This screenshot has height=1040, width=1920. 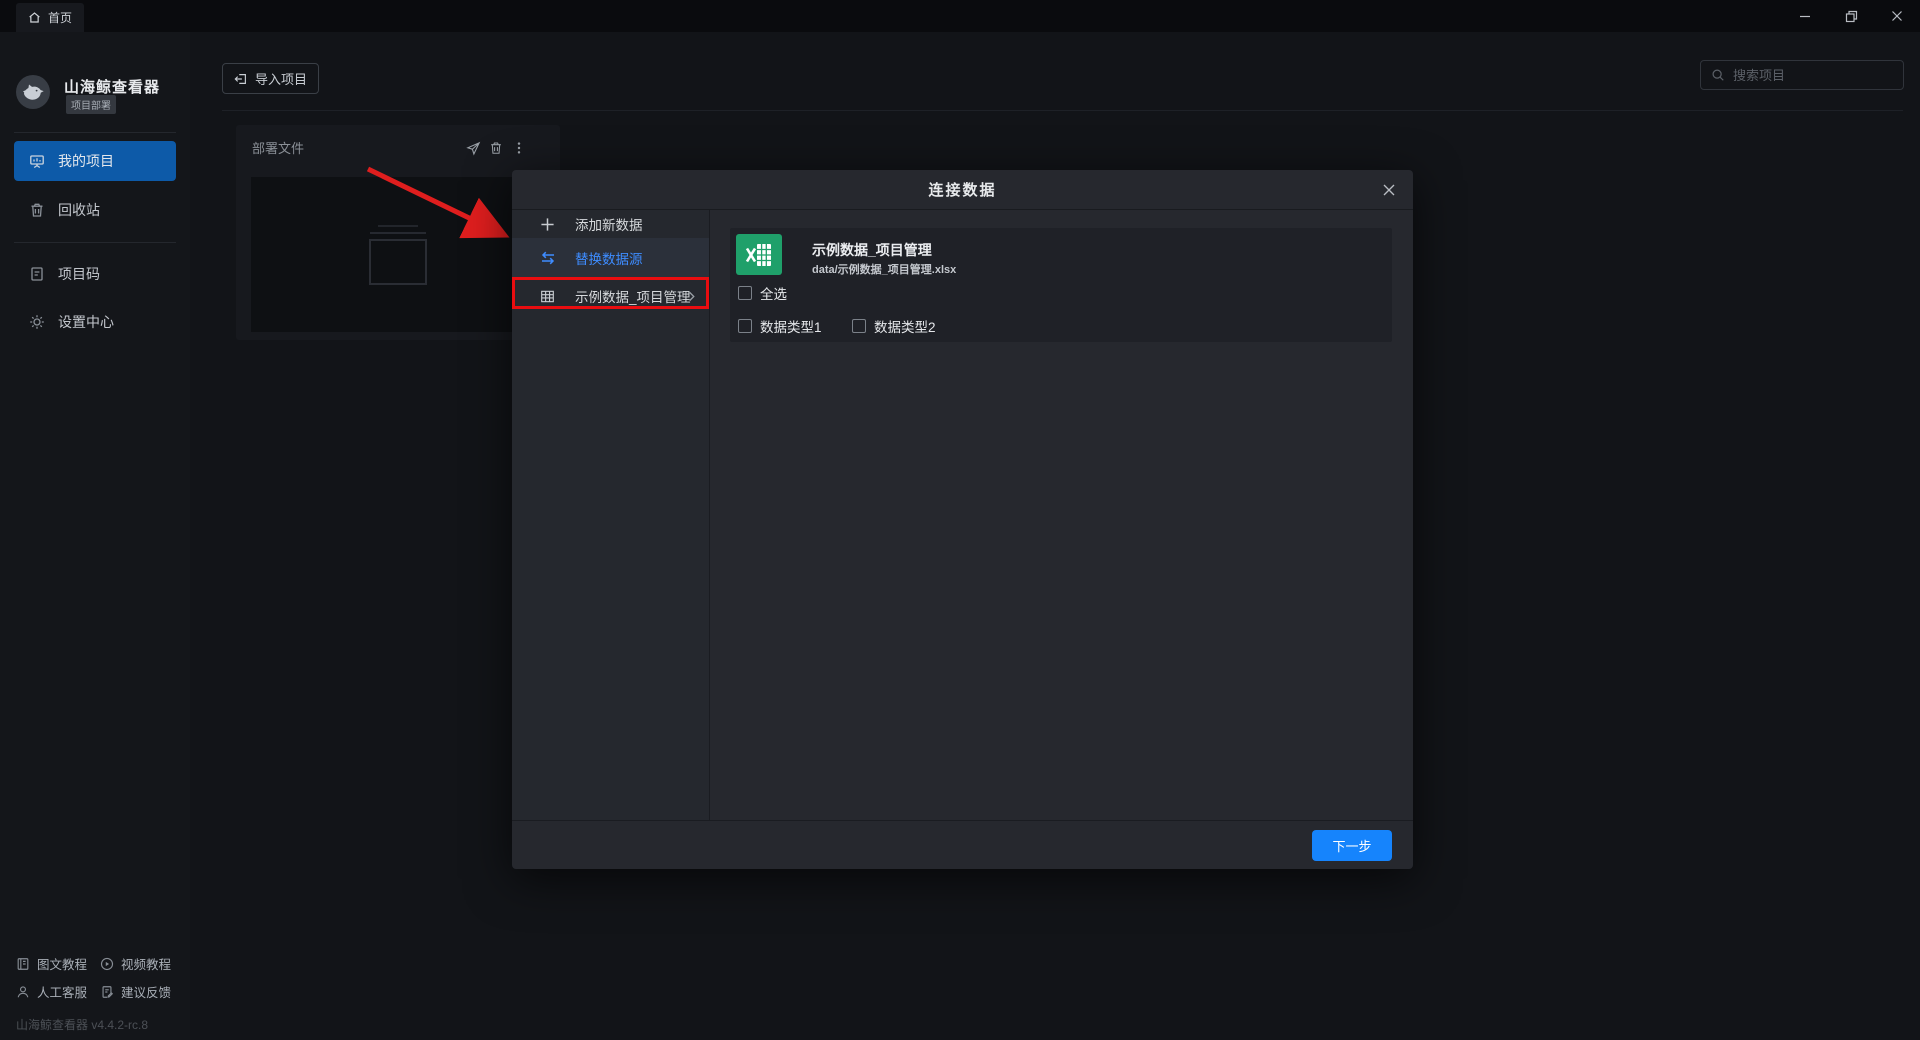 I want to click on play-circle-icon, so click(x=107, y=964).